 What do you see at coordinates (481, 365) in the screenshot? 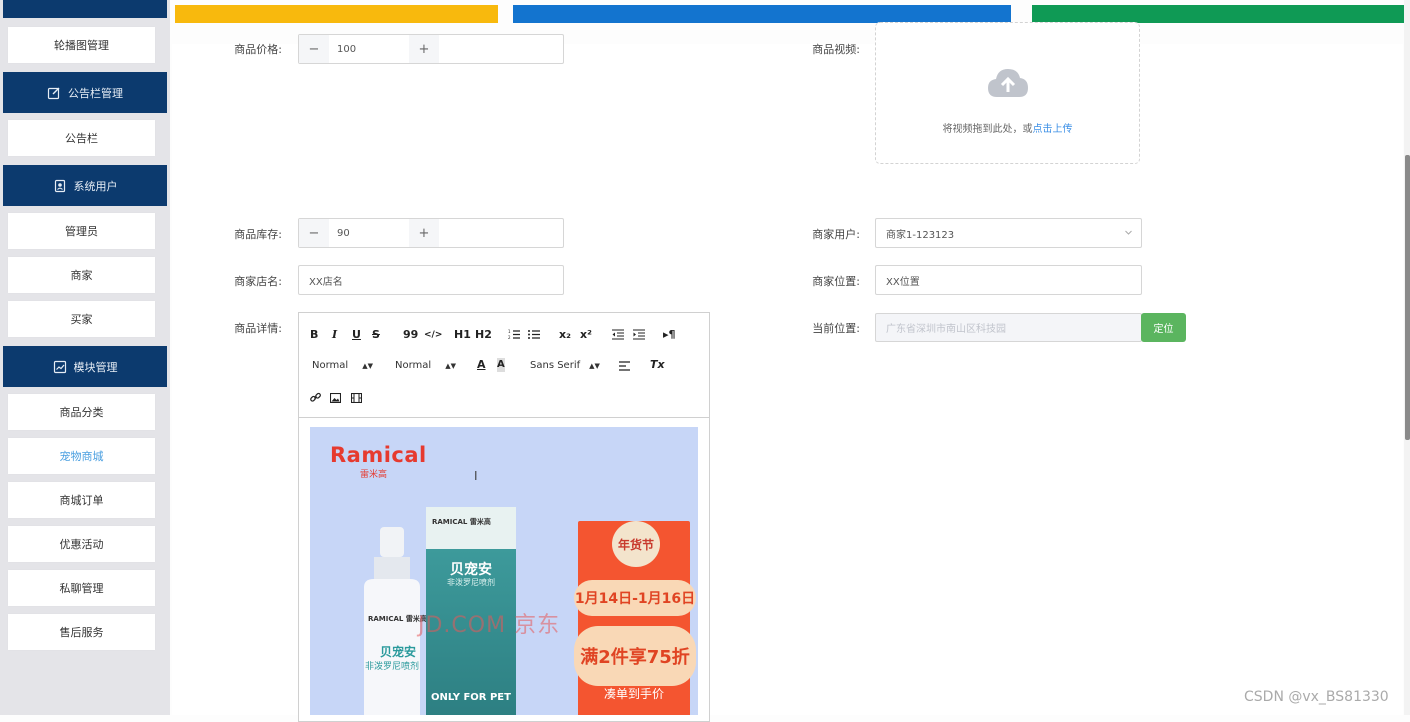
I see `font-color-icon: A` at bounding box center [481, 365].